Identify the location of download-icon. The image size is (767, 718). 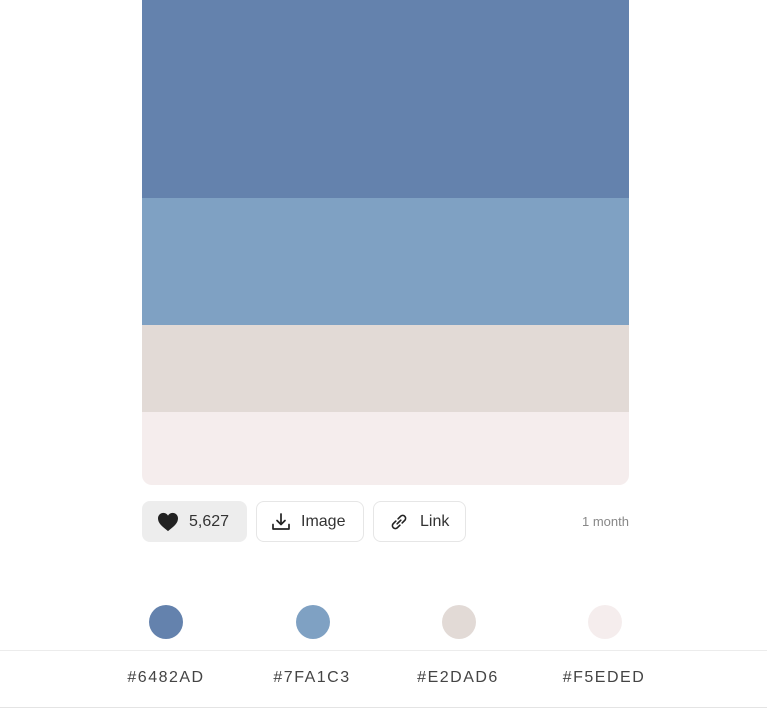
(281, 522).